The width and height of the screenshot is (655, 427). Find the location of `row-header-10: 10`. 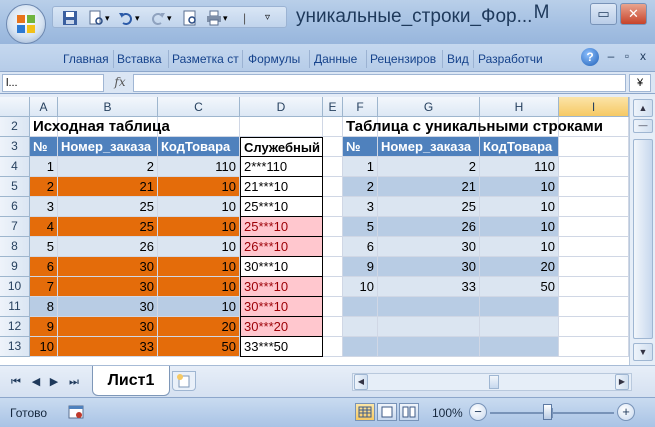

row-header-10: 10 is located at coordinates (15, 287).